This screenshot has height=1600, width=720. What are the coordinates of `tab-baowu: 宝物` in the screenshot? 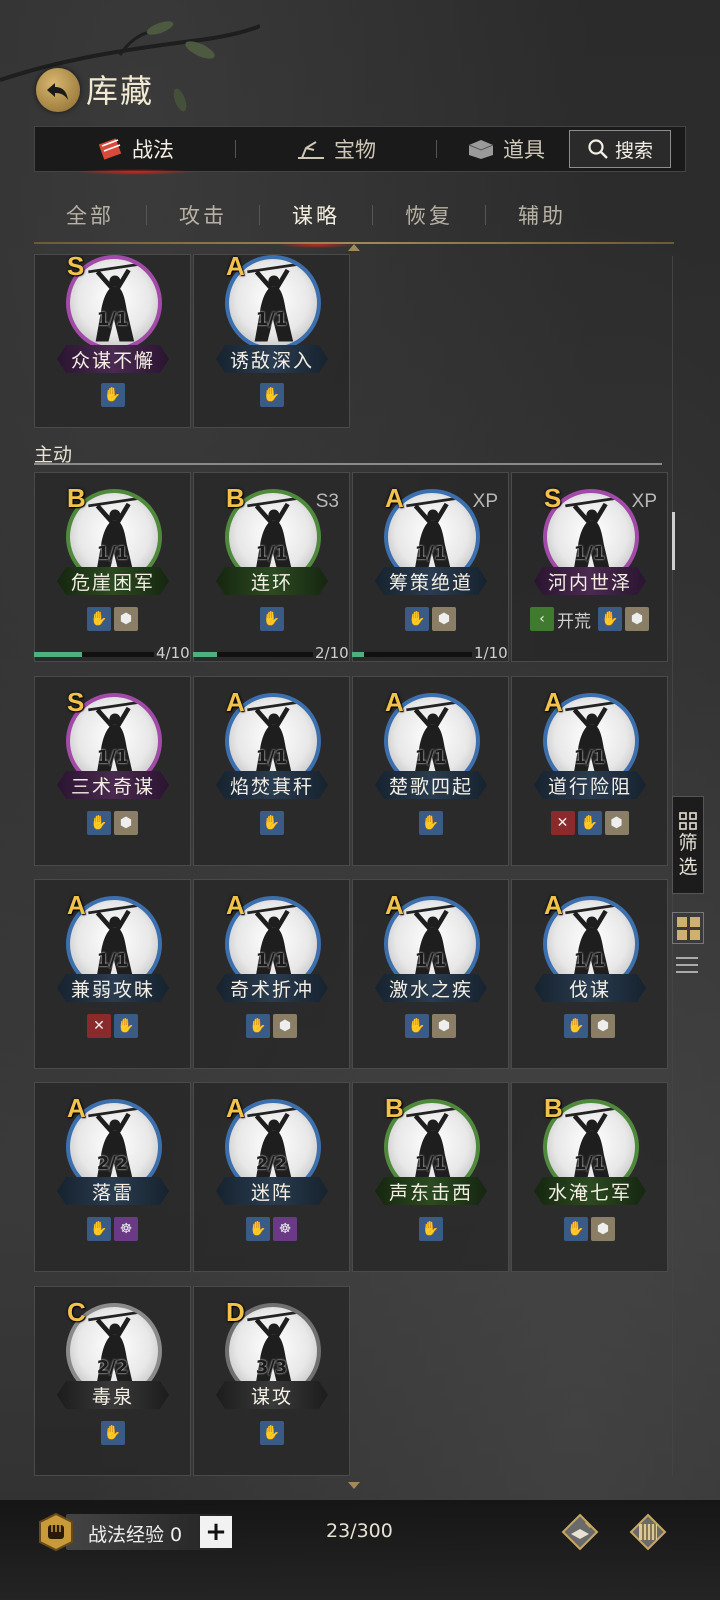 It's located at (336, 149).